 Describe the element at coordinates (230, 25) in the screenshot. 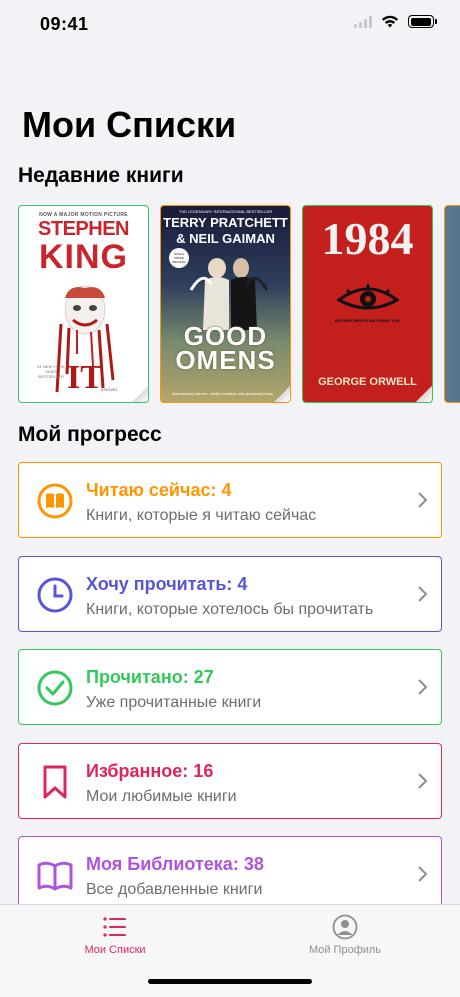

I see `status-bar: 09:41` at that location.